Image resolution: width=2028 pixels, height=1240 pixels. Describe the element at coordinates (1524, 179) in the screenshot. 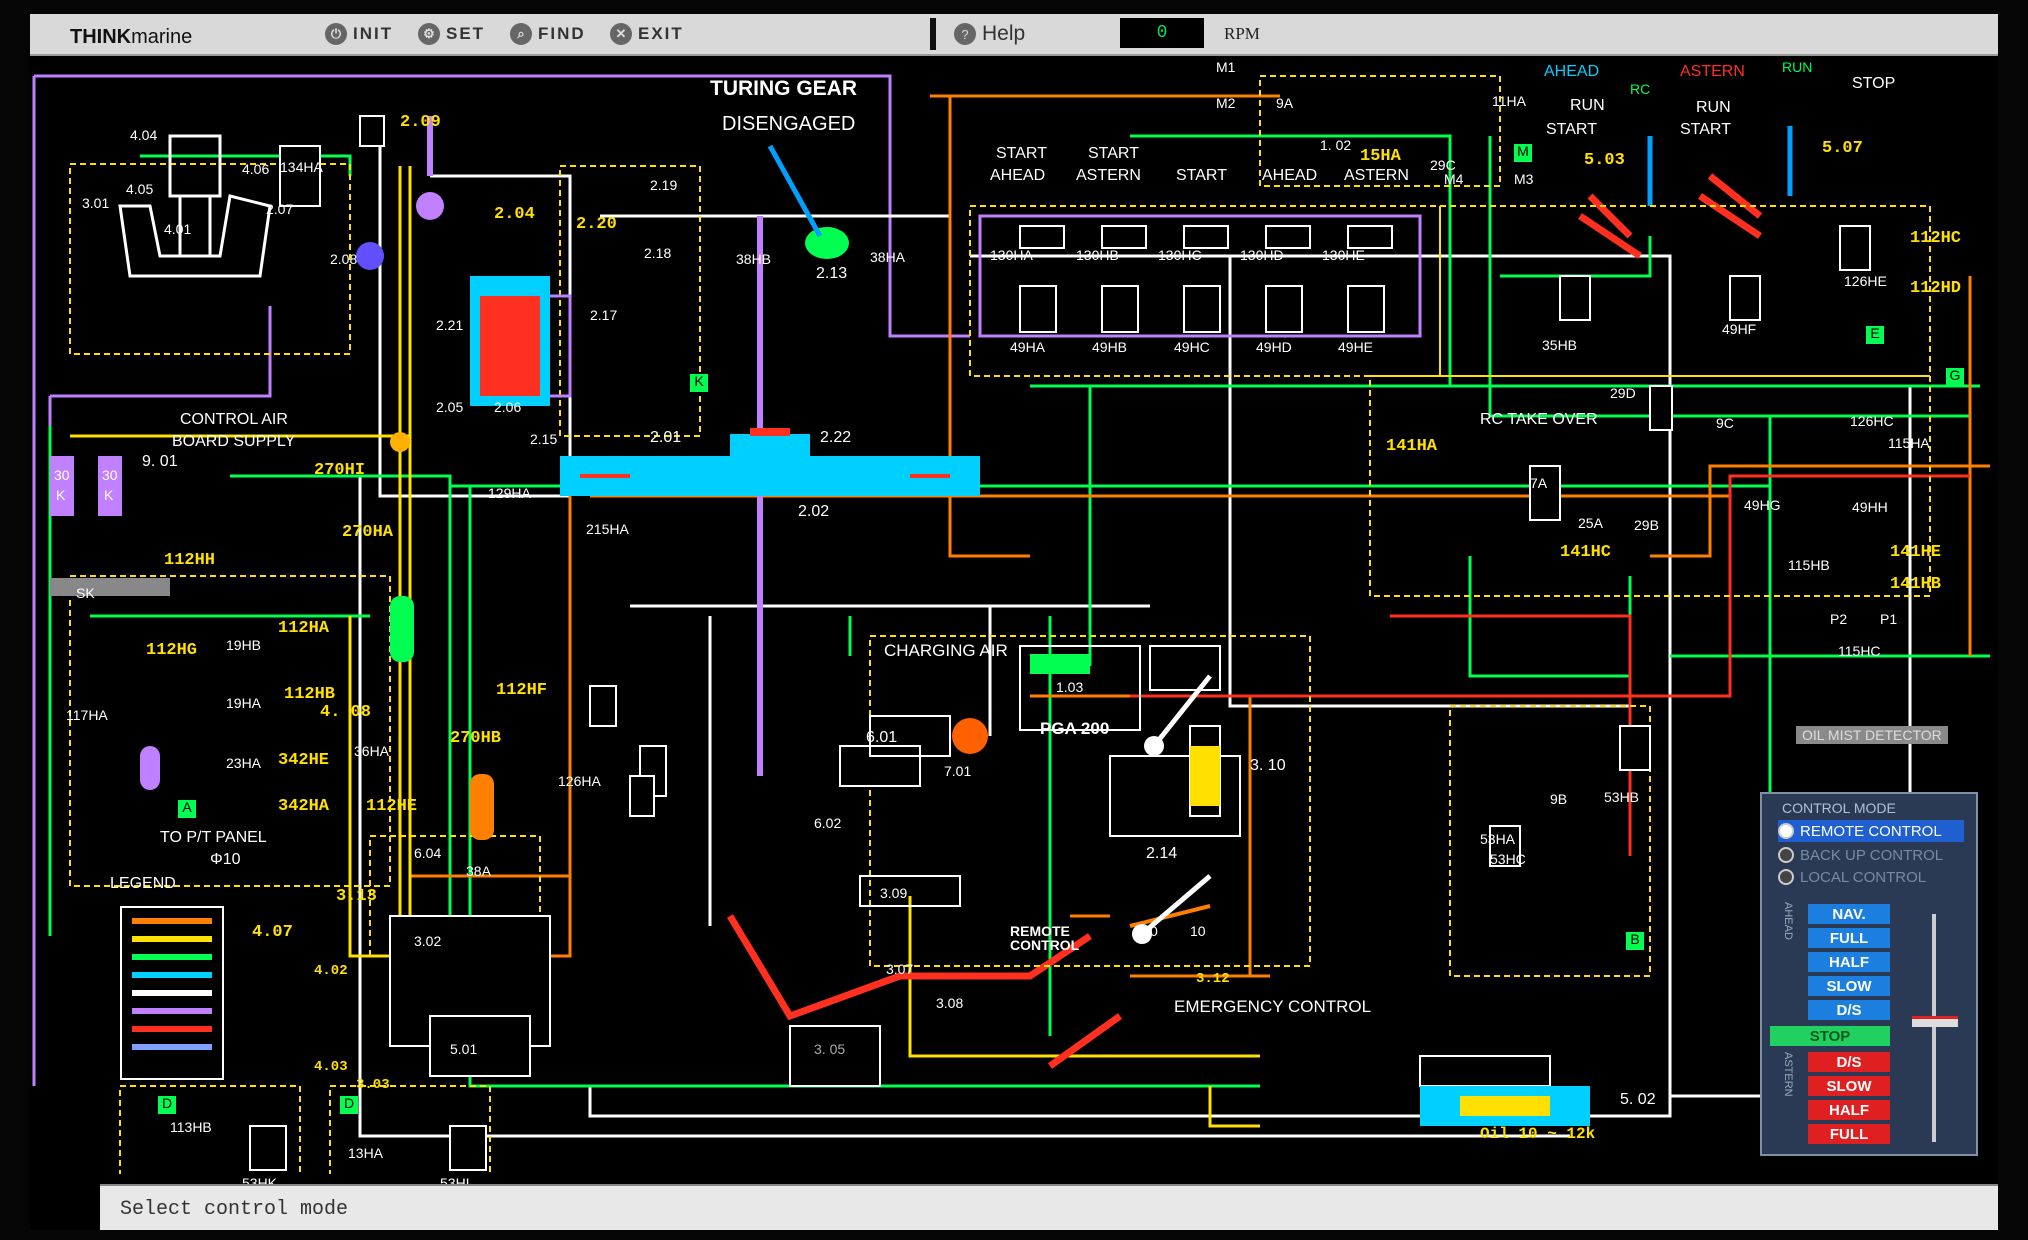

I see `label-m3: M3` at that location.